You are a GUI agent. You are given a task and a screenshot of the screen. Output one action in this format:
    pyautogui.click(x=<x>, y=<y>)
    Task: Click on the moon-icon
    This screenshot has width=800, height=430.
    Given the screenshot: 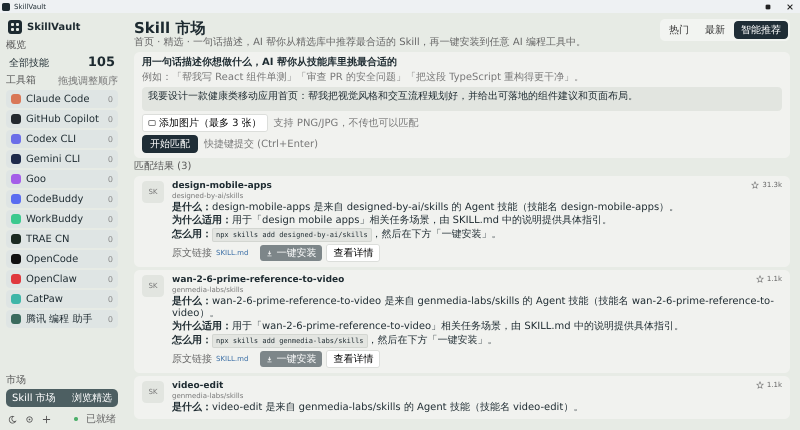 What is the action you would take?
    pyautogui.click(x=12, y=419)
    